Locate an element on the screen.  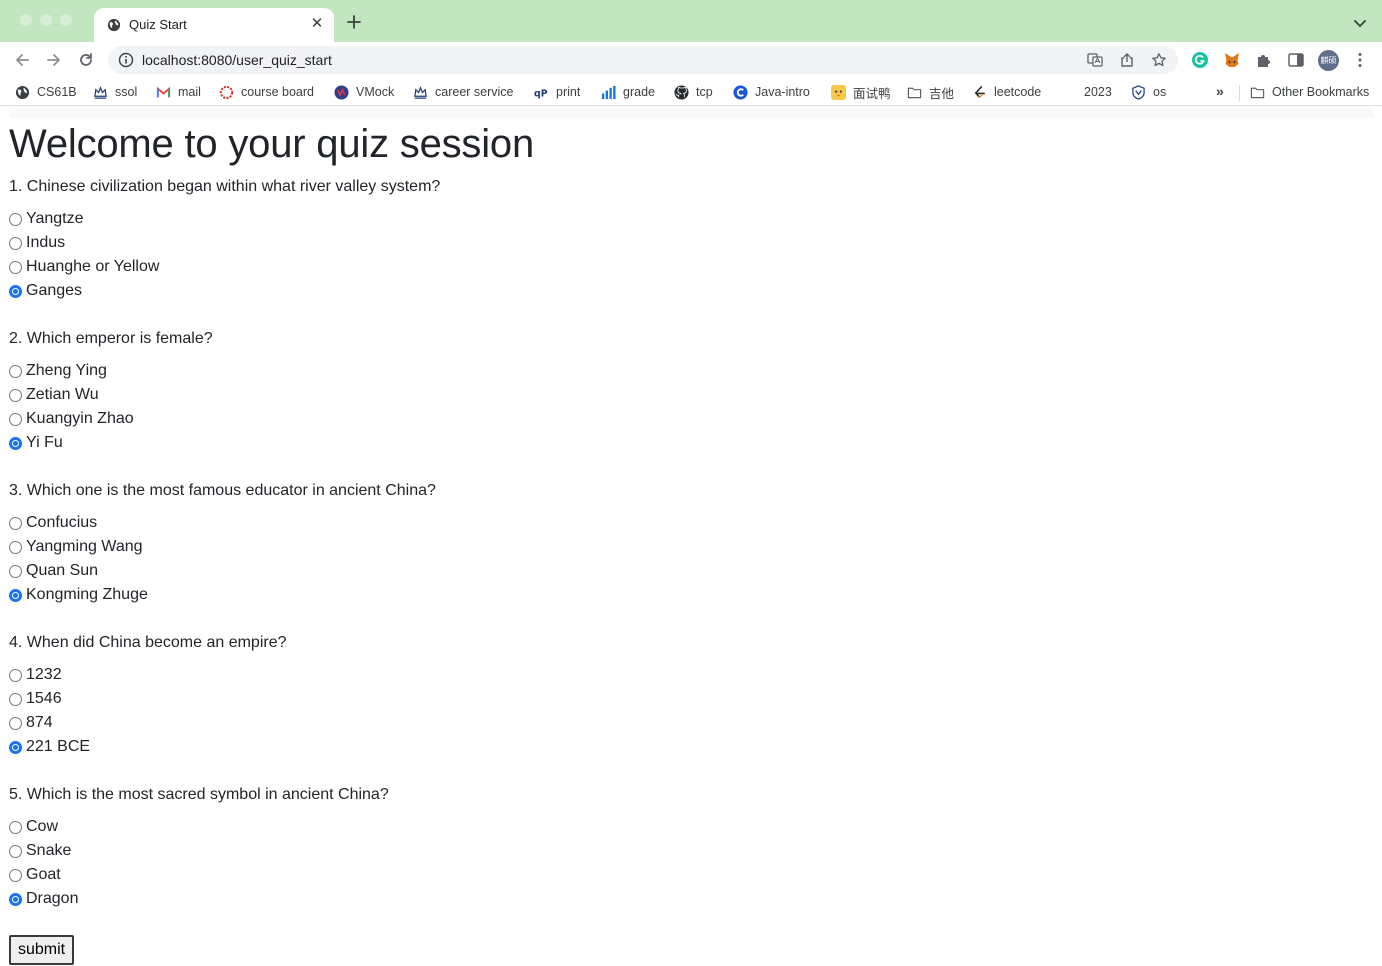
answer-option: Cow is located at coordinates (691, 827).